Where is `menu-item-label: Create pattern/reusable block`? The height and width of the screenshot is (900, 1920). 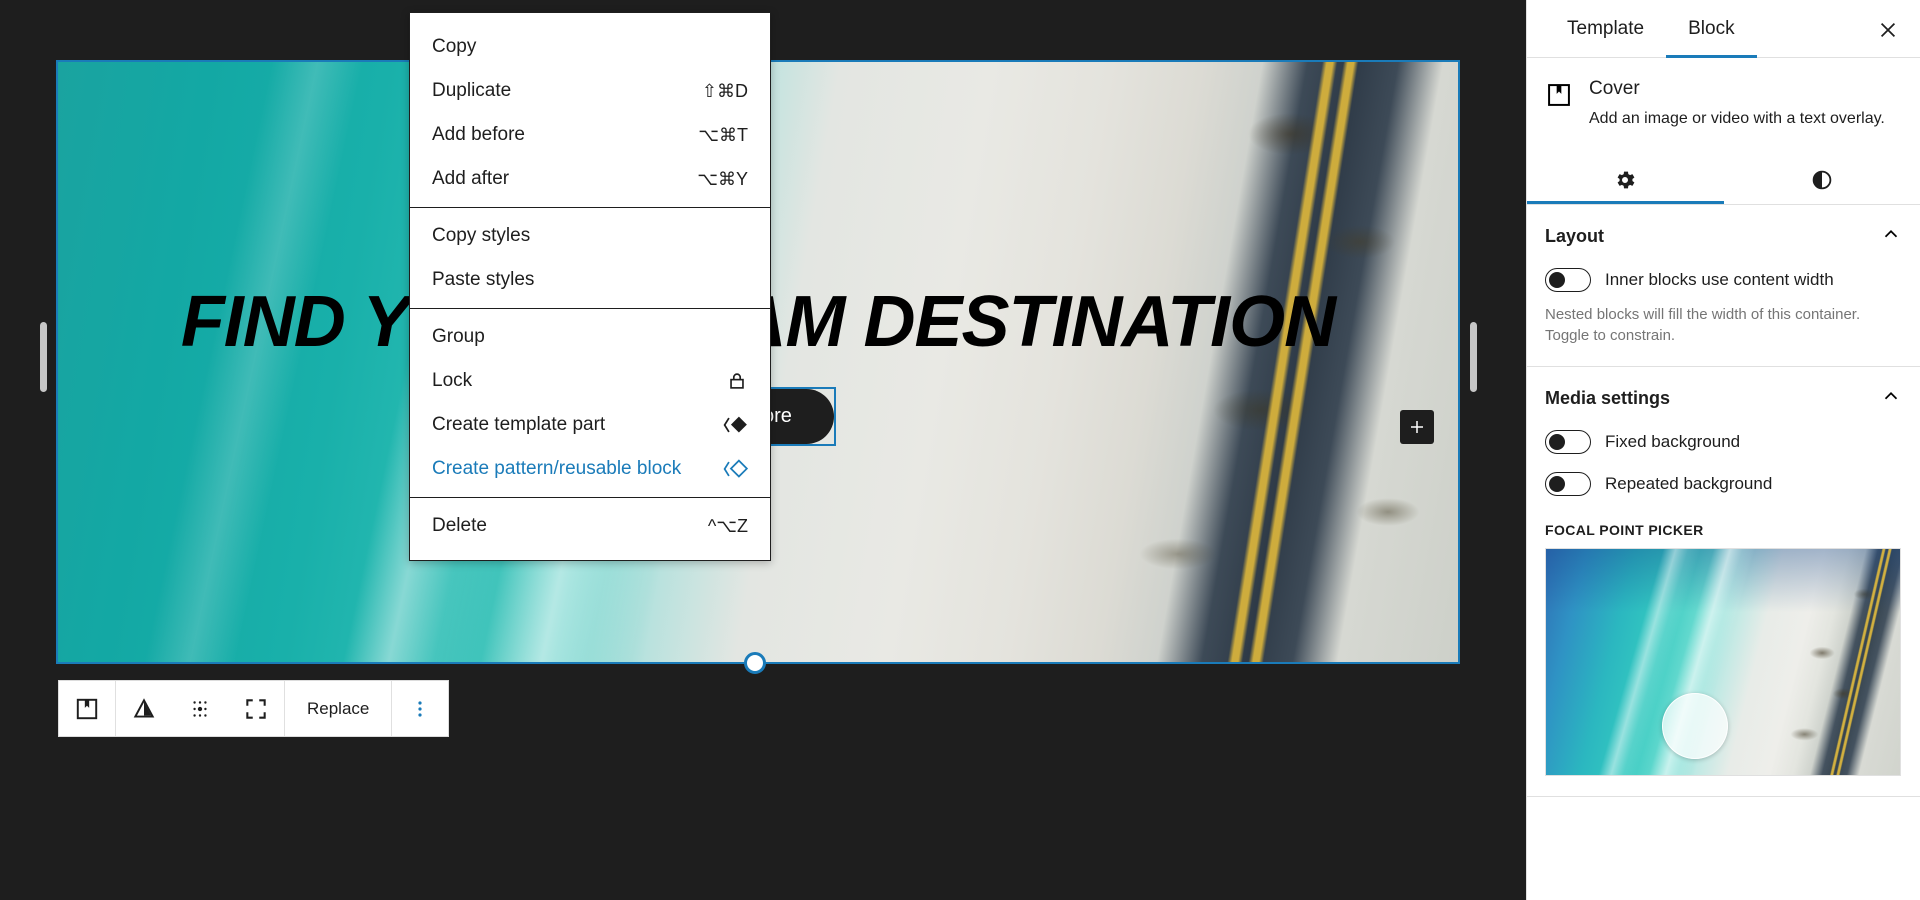
menu-item-label: Create pattern/reusable block is located at coordinates (557, 468).